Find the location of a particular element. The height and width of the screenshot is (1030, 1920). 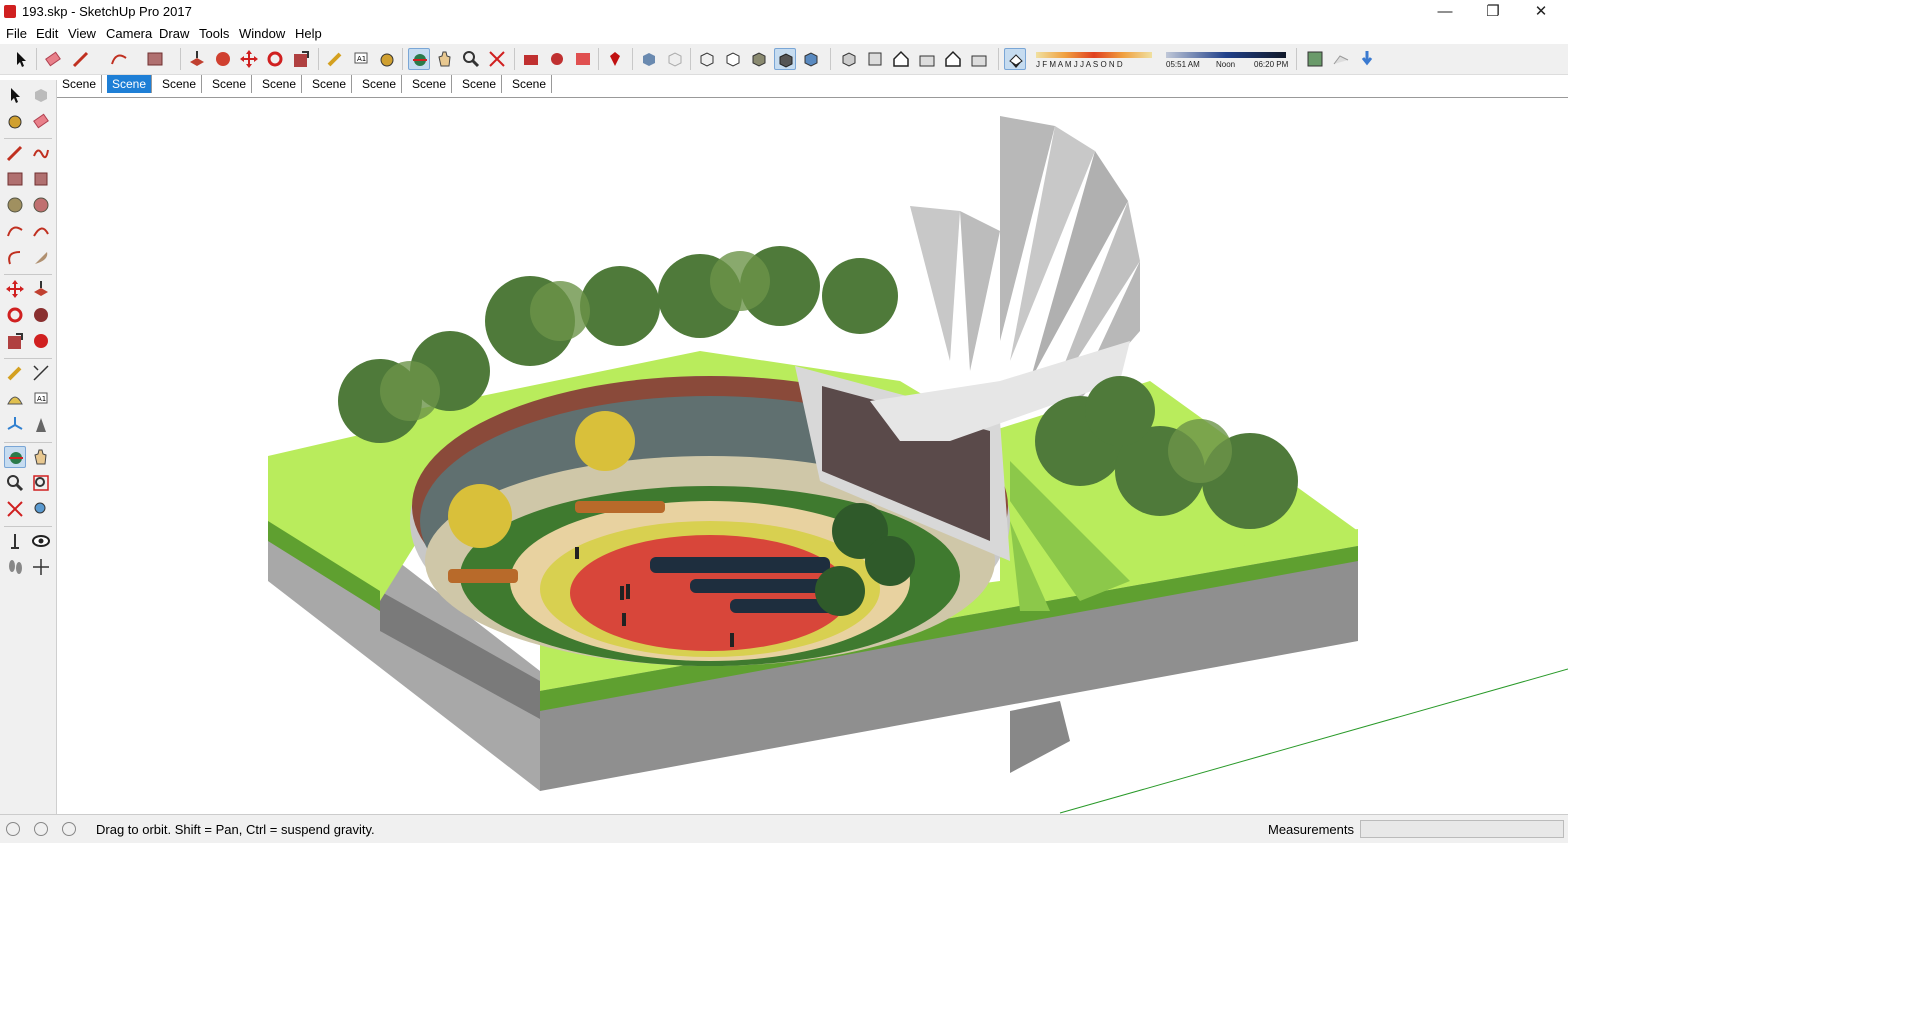

ruby-icon is located at coordinates (615, 59).